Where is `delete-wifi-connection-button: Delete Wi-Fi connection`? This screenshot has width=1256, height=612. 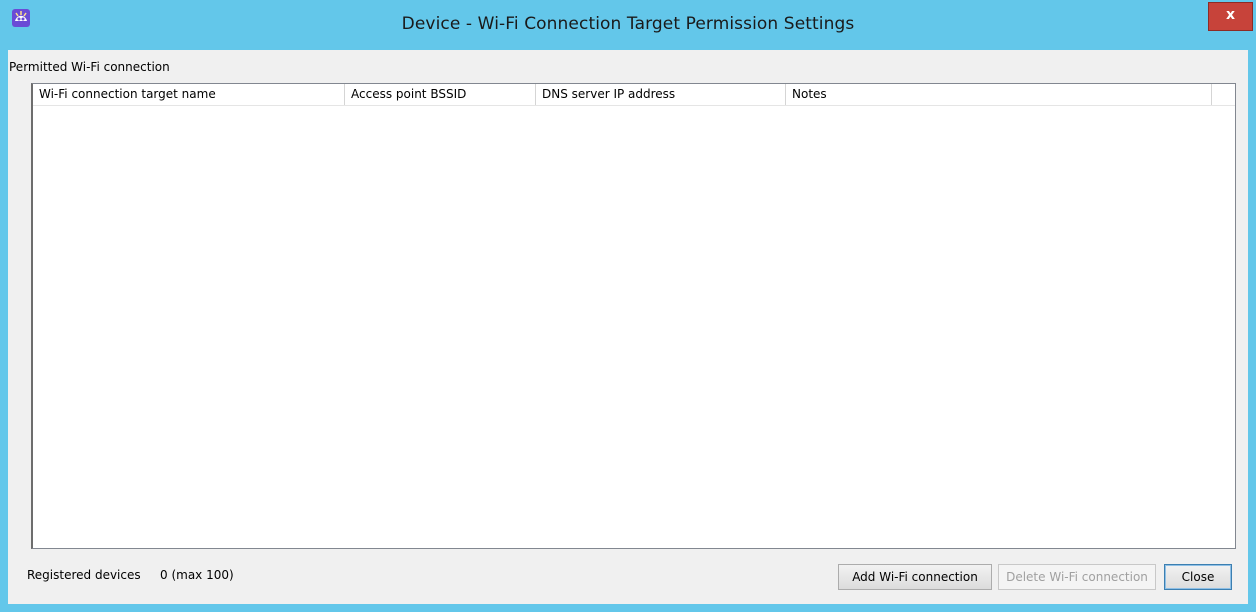
delete-wifi-connection-button: Delete Wi-Fi connection is located at coordinates (1077, 577).